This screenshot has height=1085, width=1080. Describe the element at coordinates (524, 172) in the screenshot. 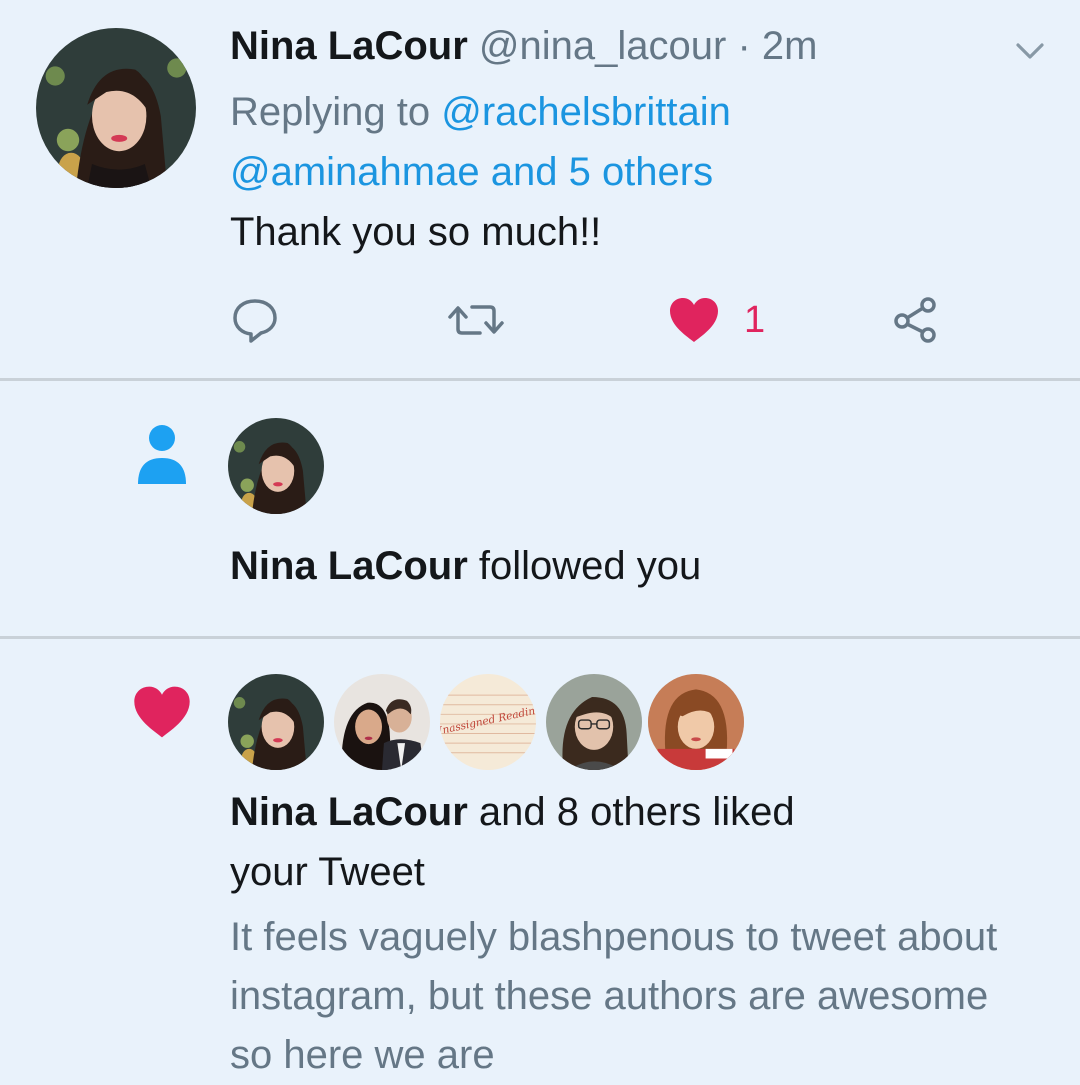

I see `reply-and: and` at that location.